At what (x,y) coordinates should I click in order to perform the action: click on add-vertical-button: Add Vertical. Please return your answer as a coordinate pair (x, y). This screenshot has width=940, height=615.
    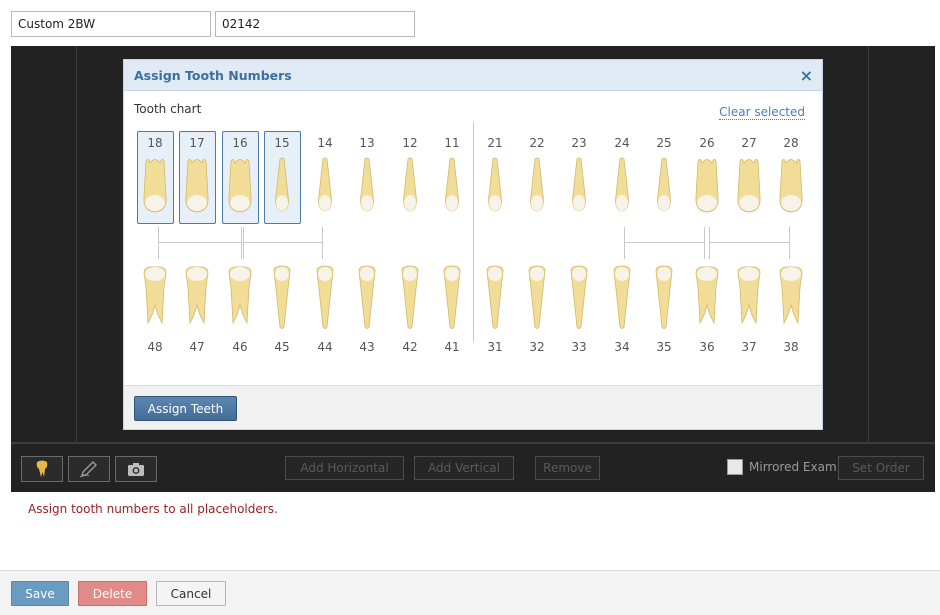
    Looking at the image, I should click on (464, 468).